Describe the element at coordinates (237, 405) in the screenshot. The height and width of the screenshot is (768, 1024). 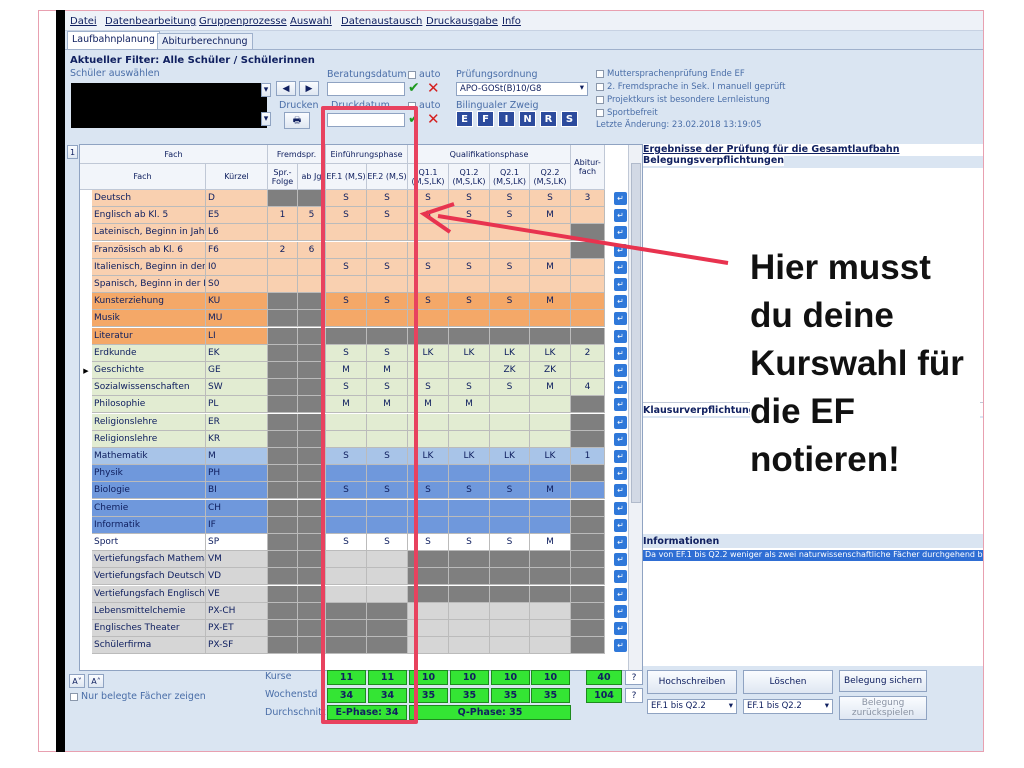
I see `kuerzel-cell: PL` at that location.